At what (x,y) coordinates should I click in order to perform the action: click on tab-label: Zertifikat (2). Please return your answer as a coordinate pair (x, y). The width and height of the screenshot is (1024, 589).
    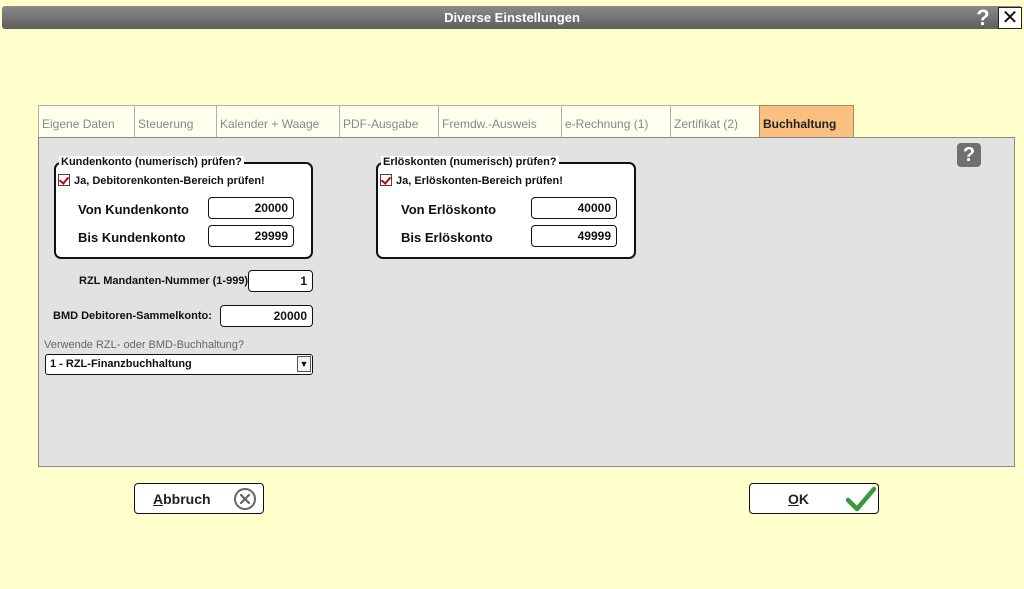
    Looking at the image, I should click on (706, 124).